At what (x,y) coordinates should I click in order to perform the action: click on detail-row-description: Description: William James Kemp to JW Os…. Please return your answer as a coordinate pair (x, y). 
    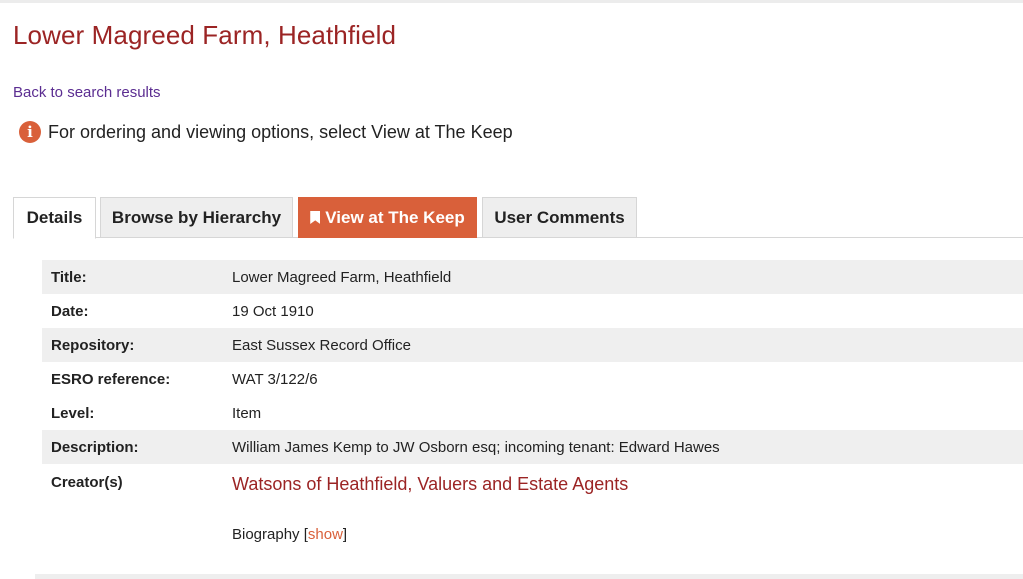
    Looking at the image, I should click on (532, 447).